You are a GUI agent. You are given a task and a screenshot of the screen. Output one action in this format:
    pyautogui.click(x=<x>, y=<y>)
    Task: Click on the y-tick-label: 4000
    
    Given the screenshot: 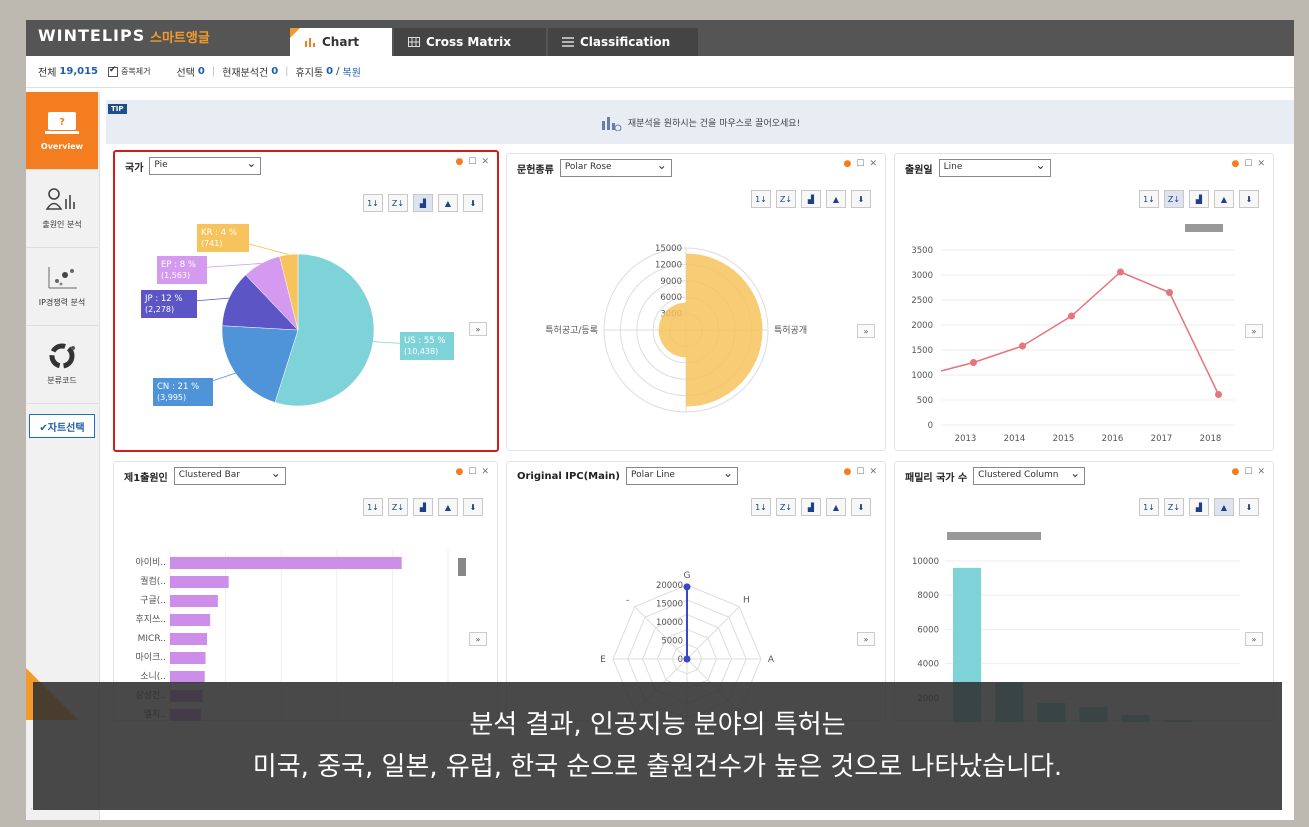 What is the action you would take?
    pyautogui.click(x=928, y=665)
    